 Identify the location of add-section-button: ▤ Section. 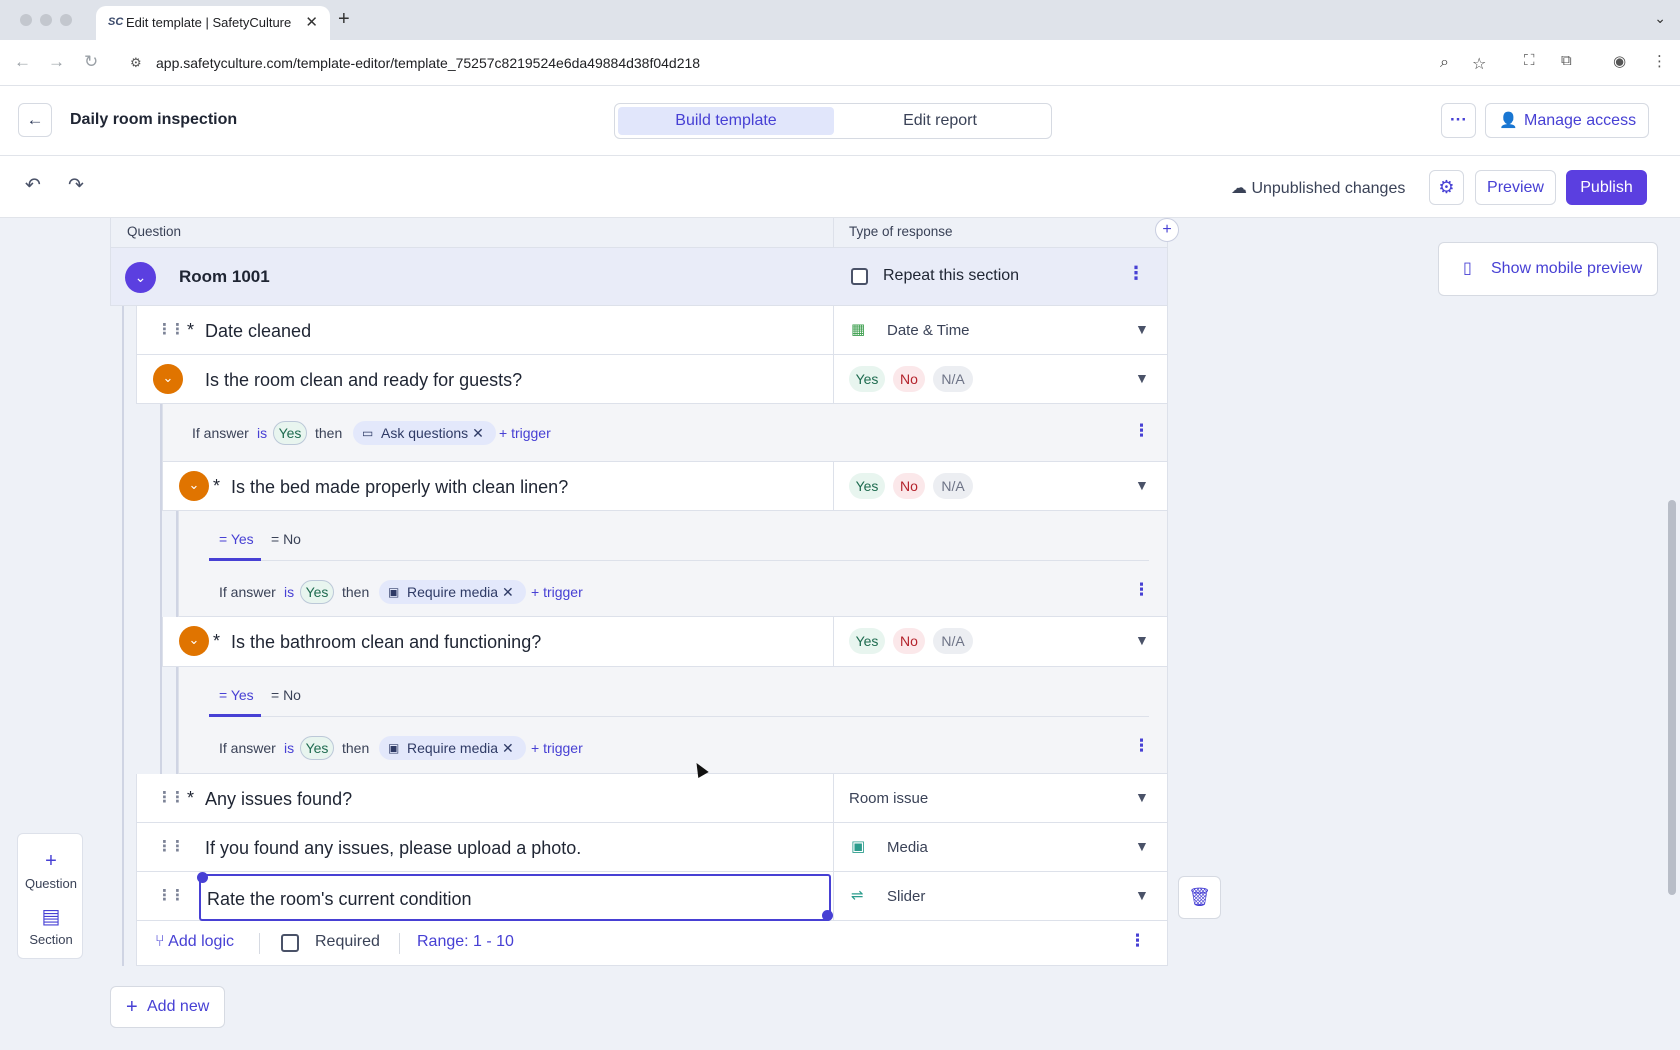
(51, 925).